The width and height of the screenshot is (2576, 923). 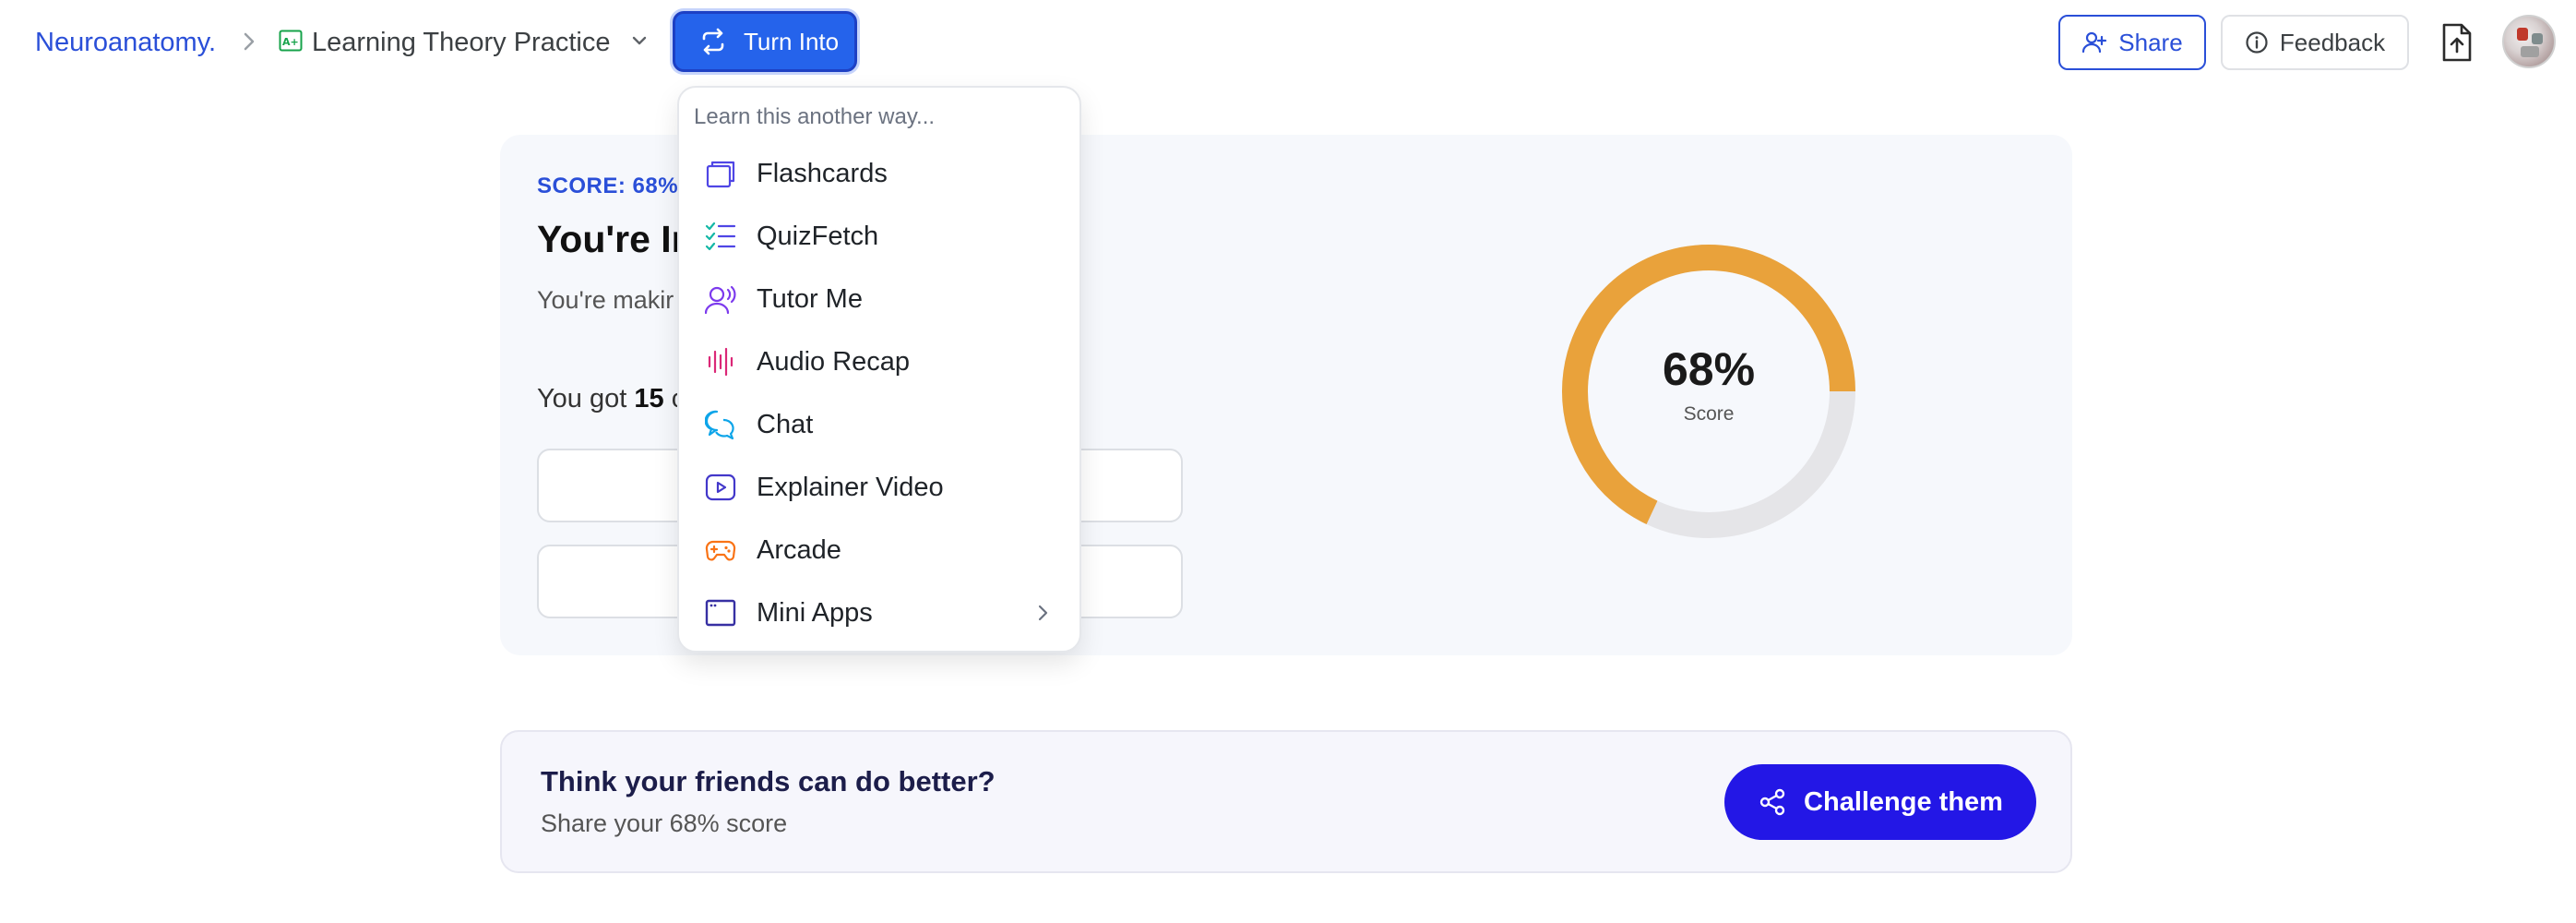 I want to click on menu-item-label: Explainer Video, so click(x=851, y=487).